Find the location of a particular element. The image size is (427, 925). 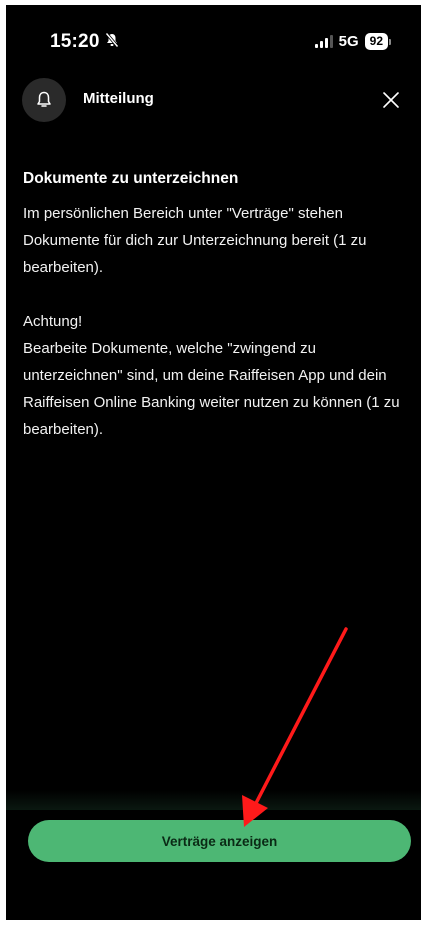

status-time-group: 15:20 is located at coordinates (85, 42).